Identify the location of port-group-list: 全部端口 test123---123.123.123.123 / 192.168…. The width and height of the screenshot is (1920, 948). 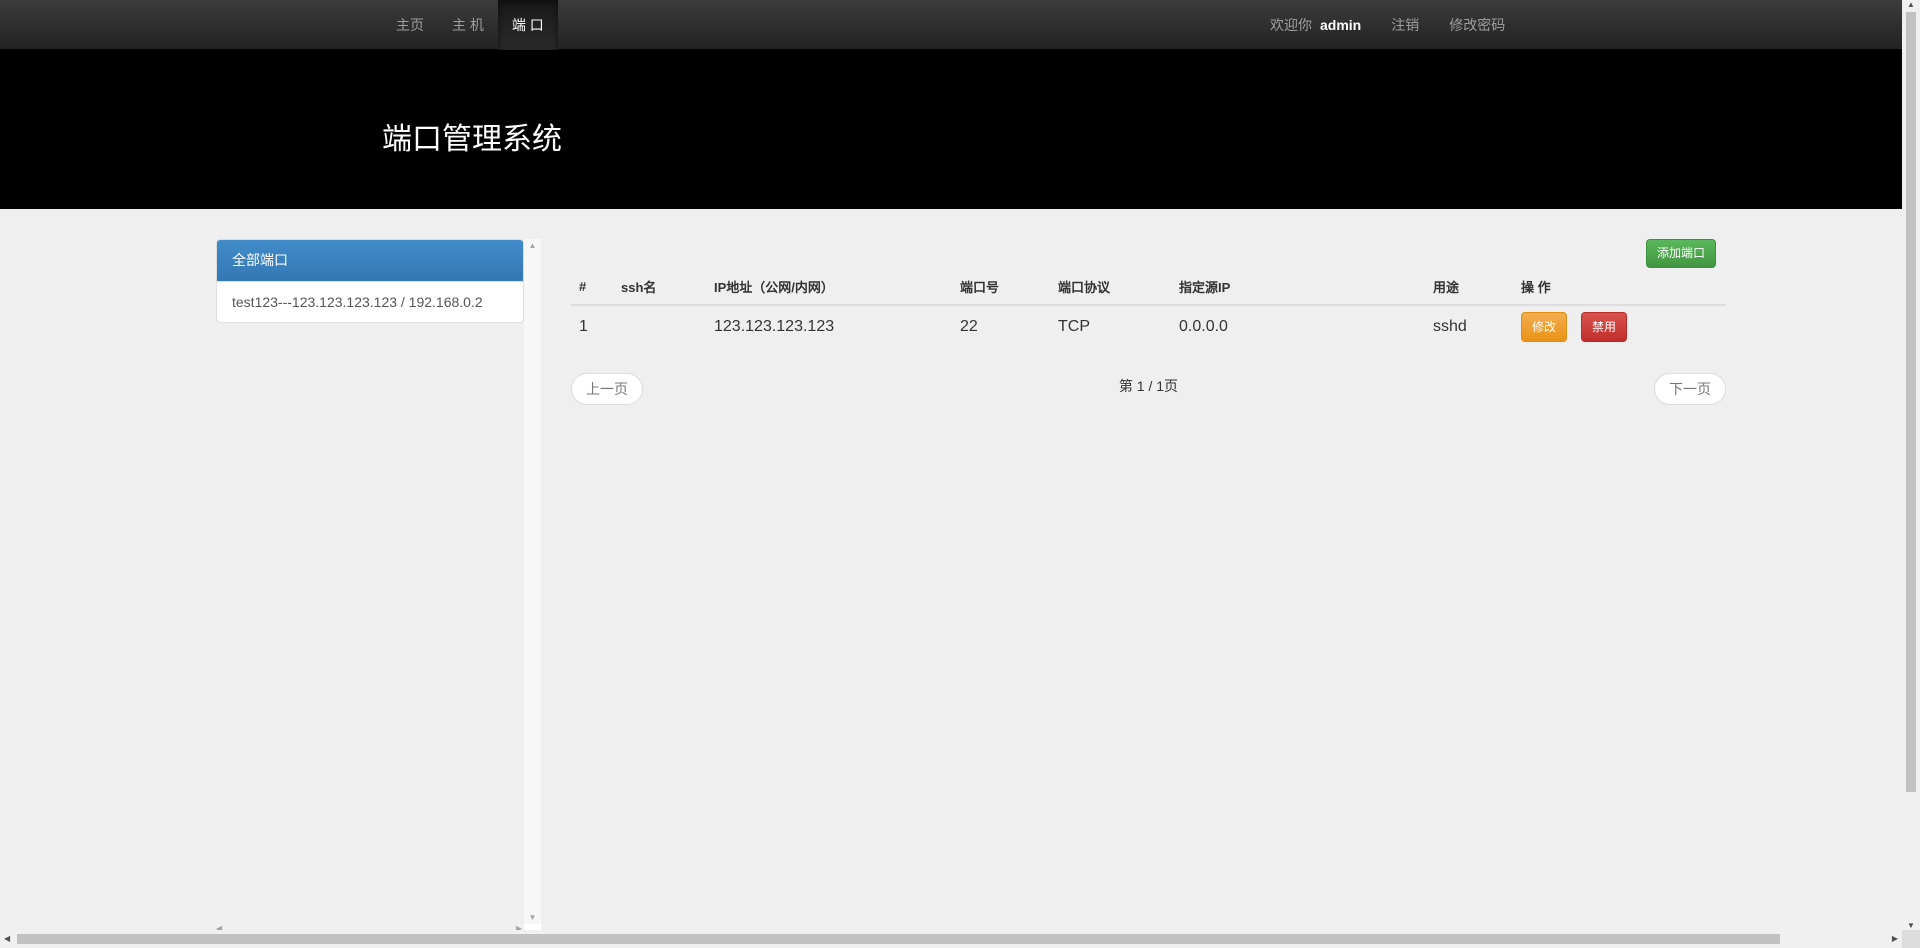
(370, 281).